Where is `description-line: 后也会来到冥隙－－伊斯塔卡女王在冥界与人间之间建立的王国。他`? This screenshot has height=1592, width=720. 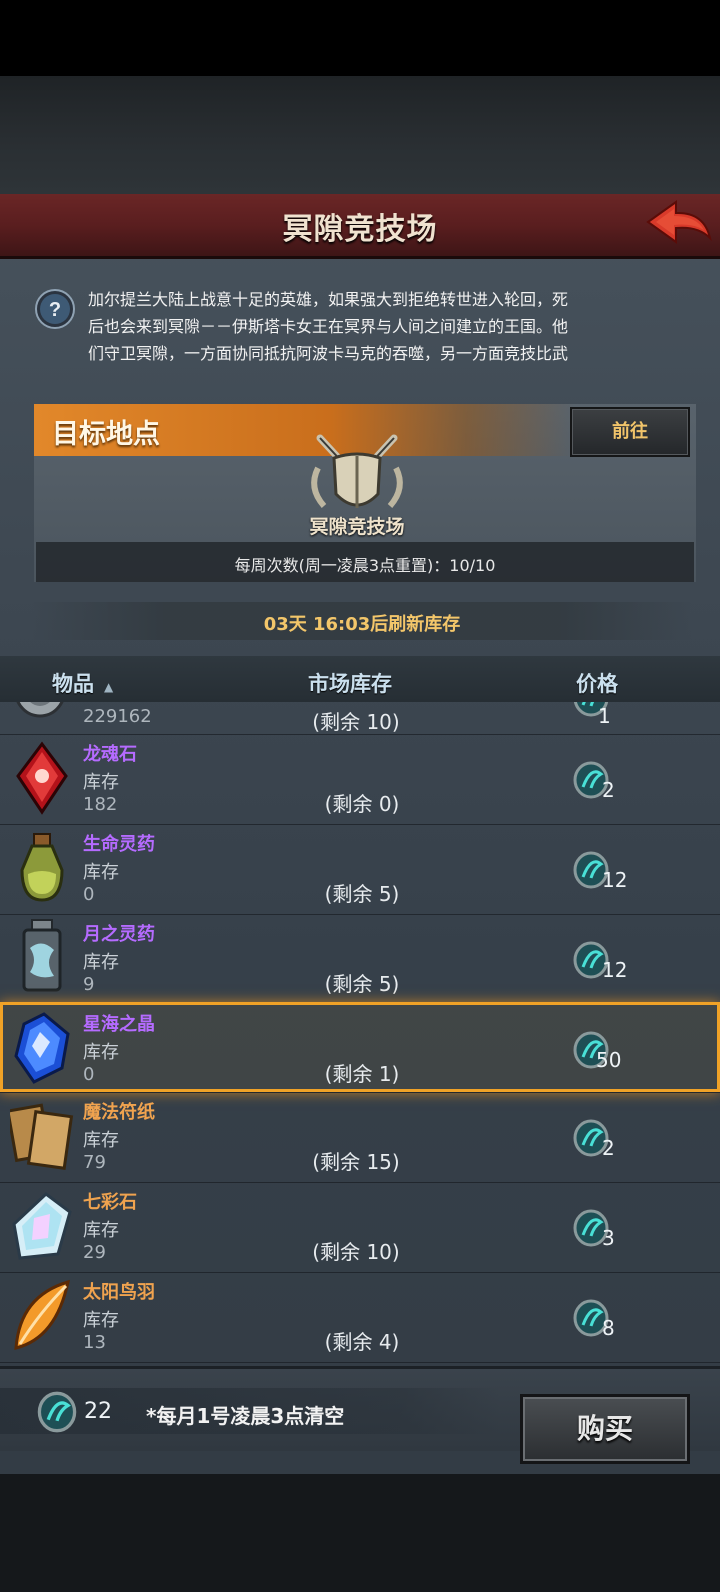 description-line: 后也会来到冥隙－－伊斯塔卡女王在冥界与人间之间建立的王国。他 is located at coordinates (328, 326).